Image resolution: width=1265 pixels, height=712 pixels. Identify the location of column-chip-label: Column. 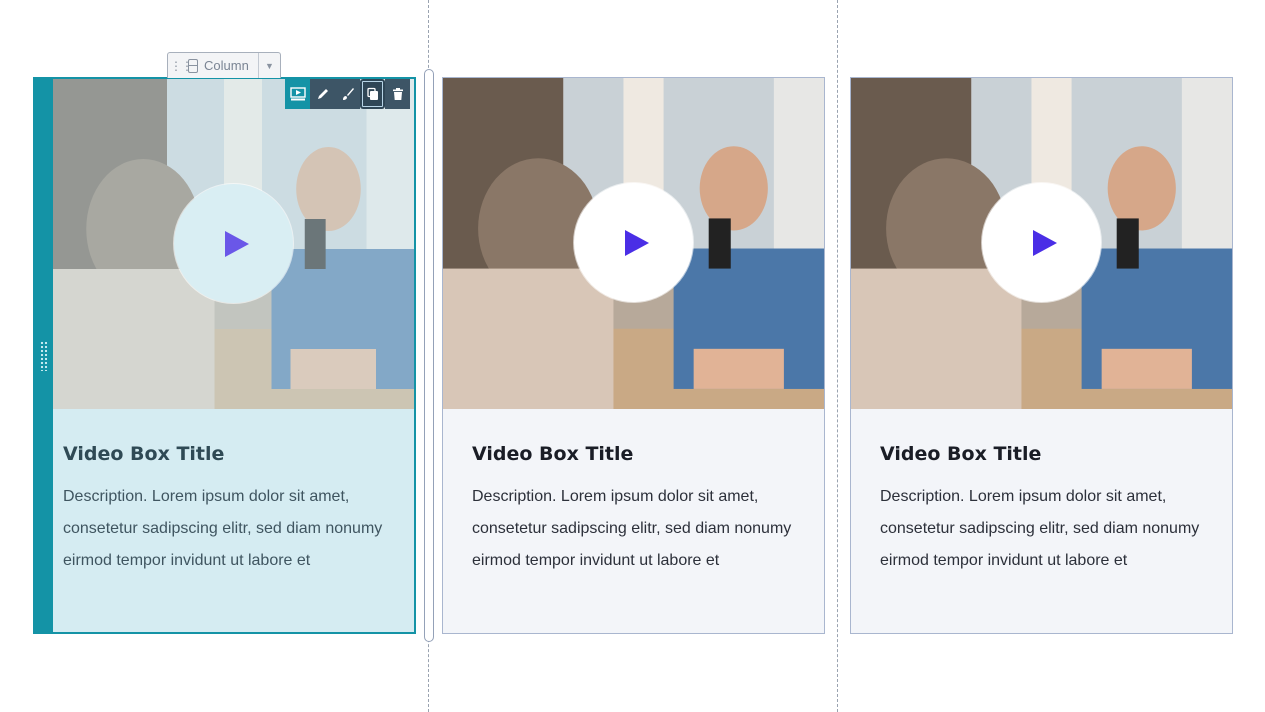
(226, 65).